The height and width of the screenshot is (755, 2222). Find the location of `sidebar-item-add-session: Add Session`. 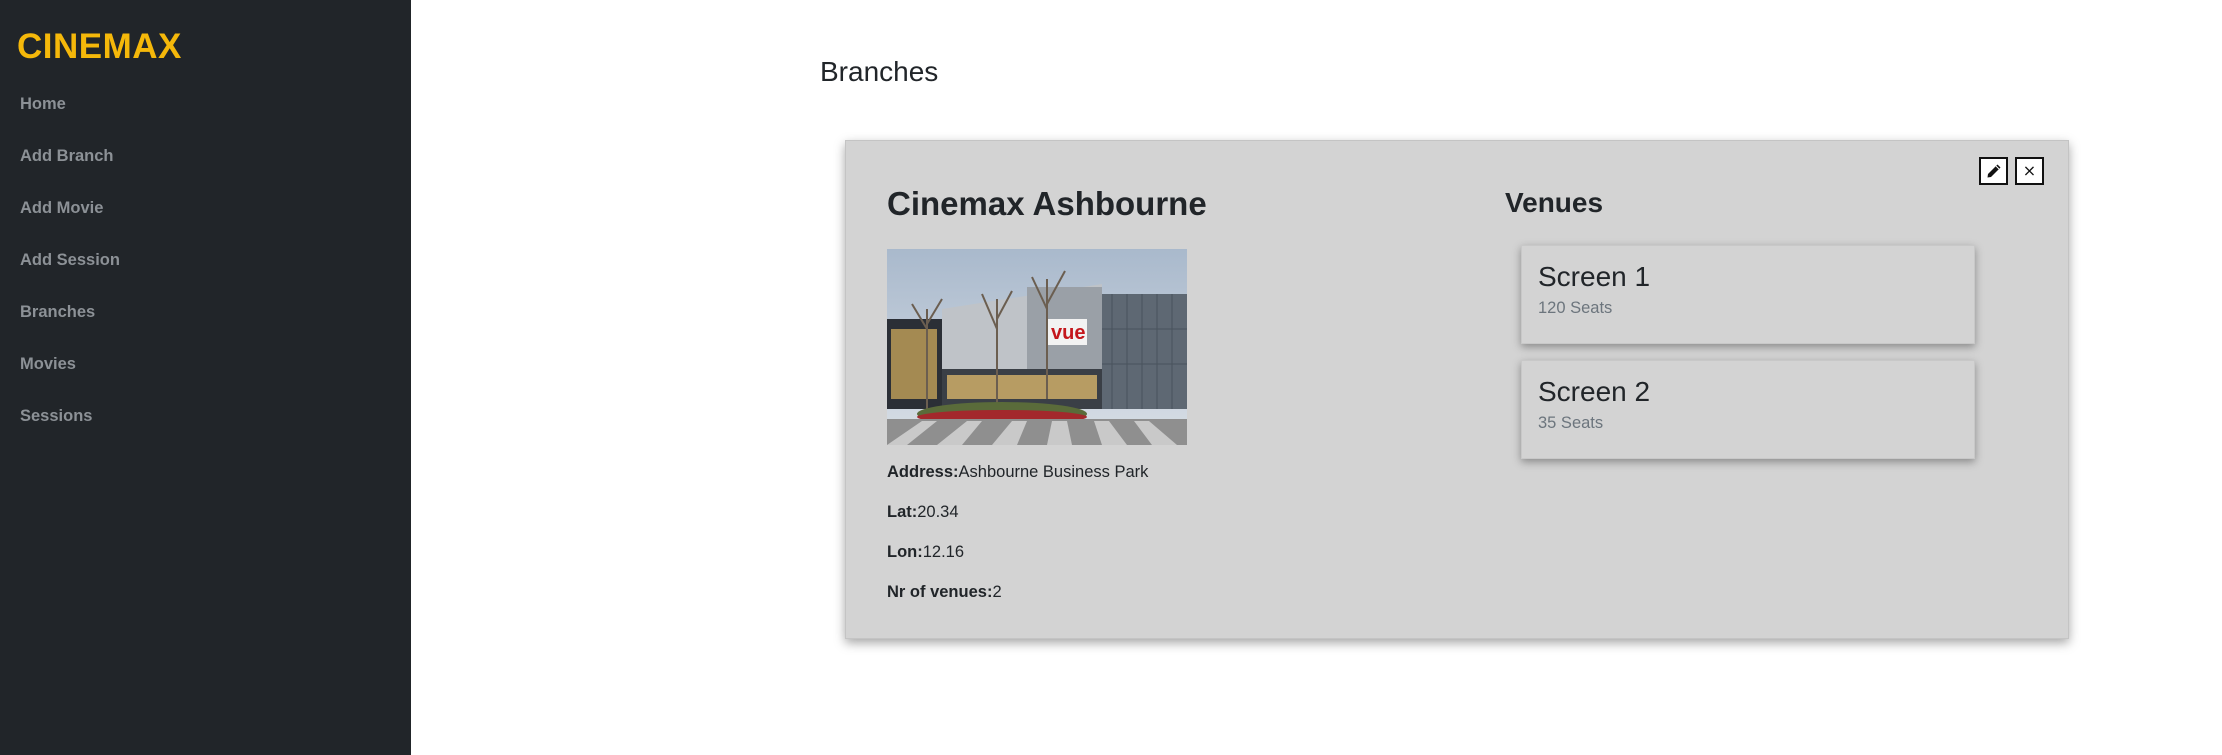

sidebar-item-add-session: Add Session is located at coordinates (70, 268).